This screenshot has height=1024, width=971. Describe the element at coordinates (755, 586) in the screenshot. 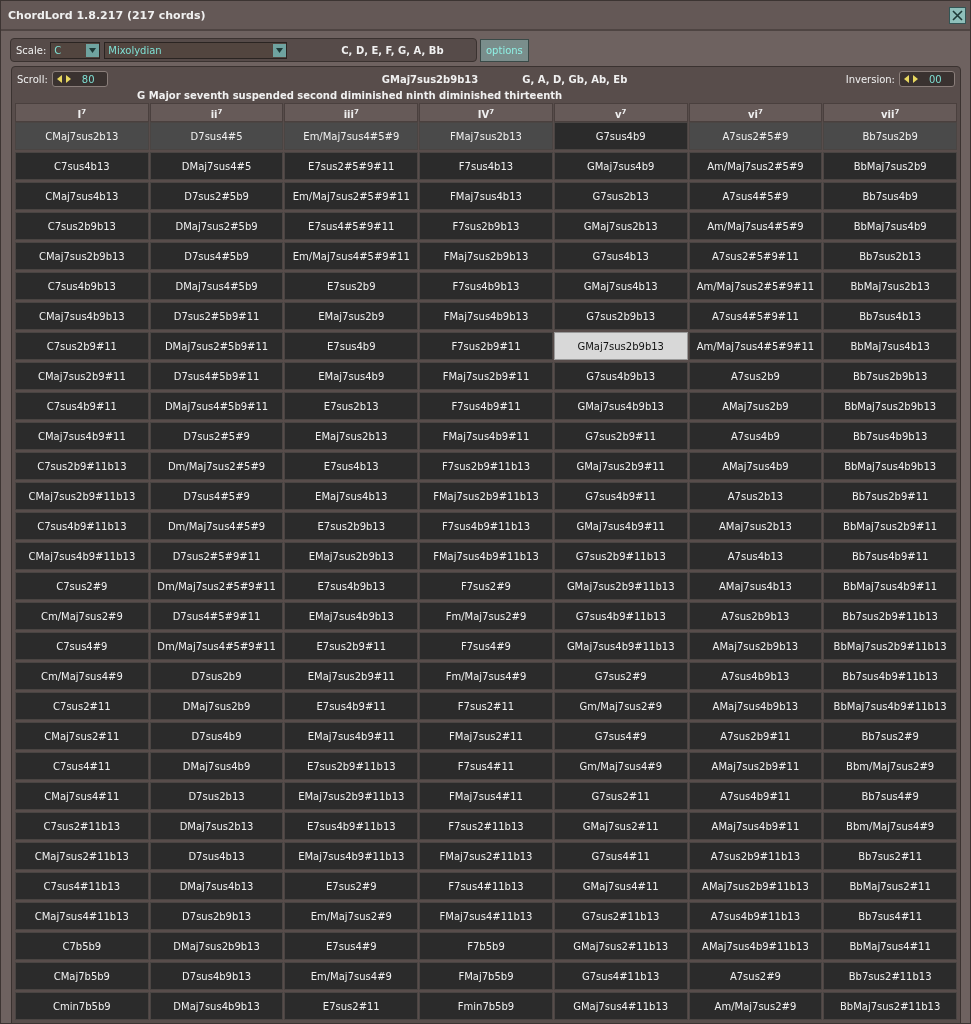

I see `chord-button: AMaj7sus4b13` at that location.